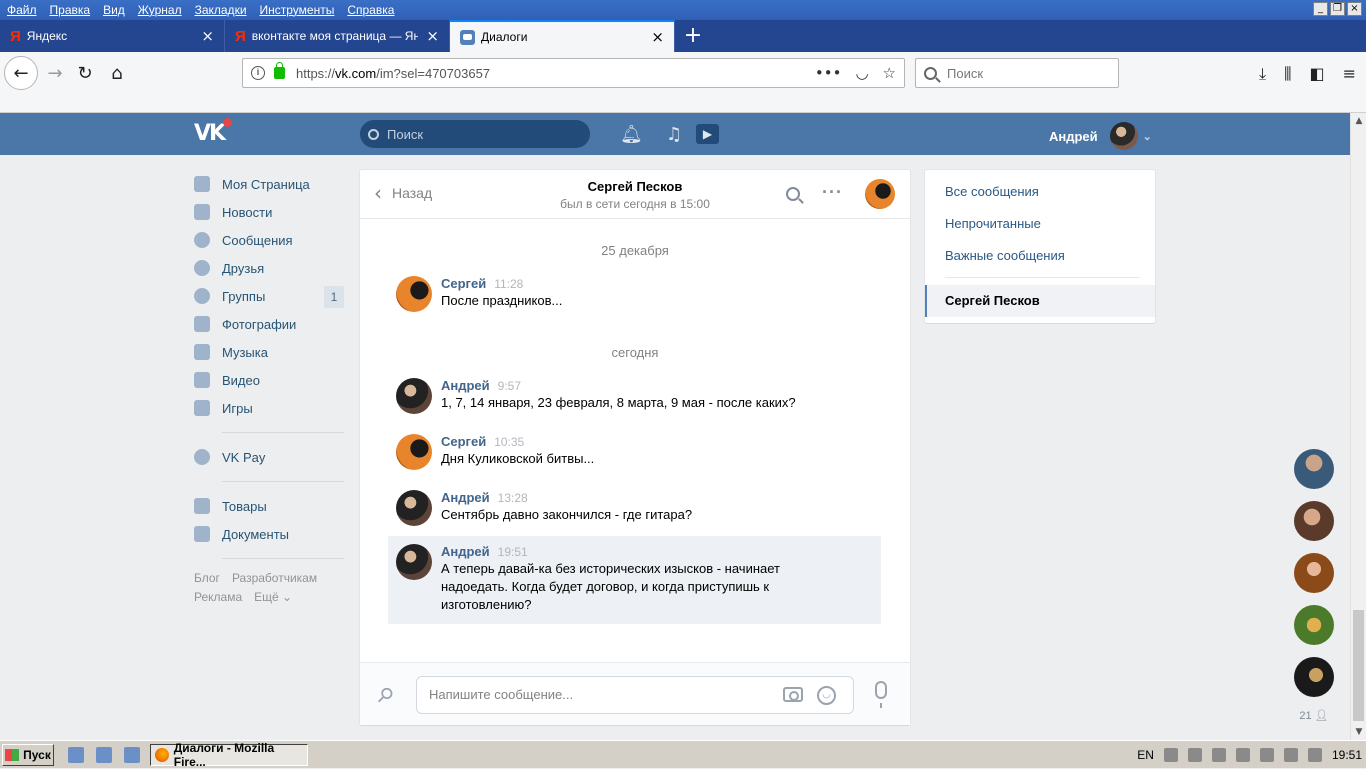 Image resolution: width=1366 pixels, height=769 pixels. I want to click on browser-search-field: Поиск, so click(1017, 73).